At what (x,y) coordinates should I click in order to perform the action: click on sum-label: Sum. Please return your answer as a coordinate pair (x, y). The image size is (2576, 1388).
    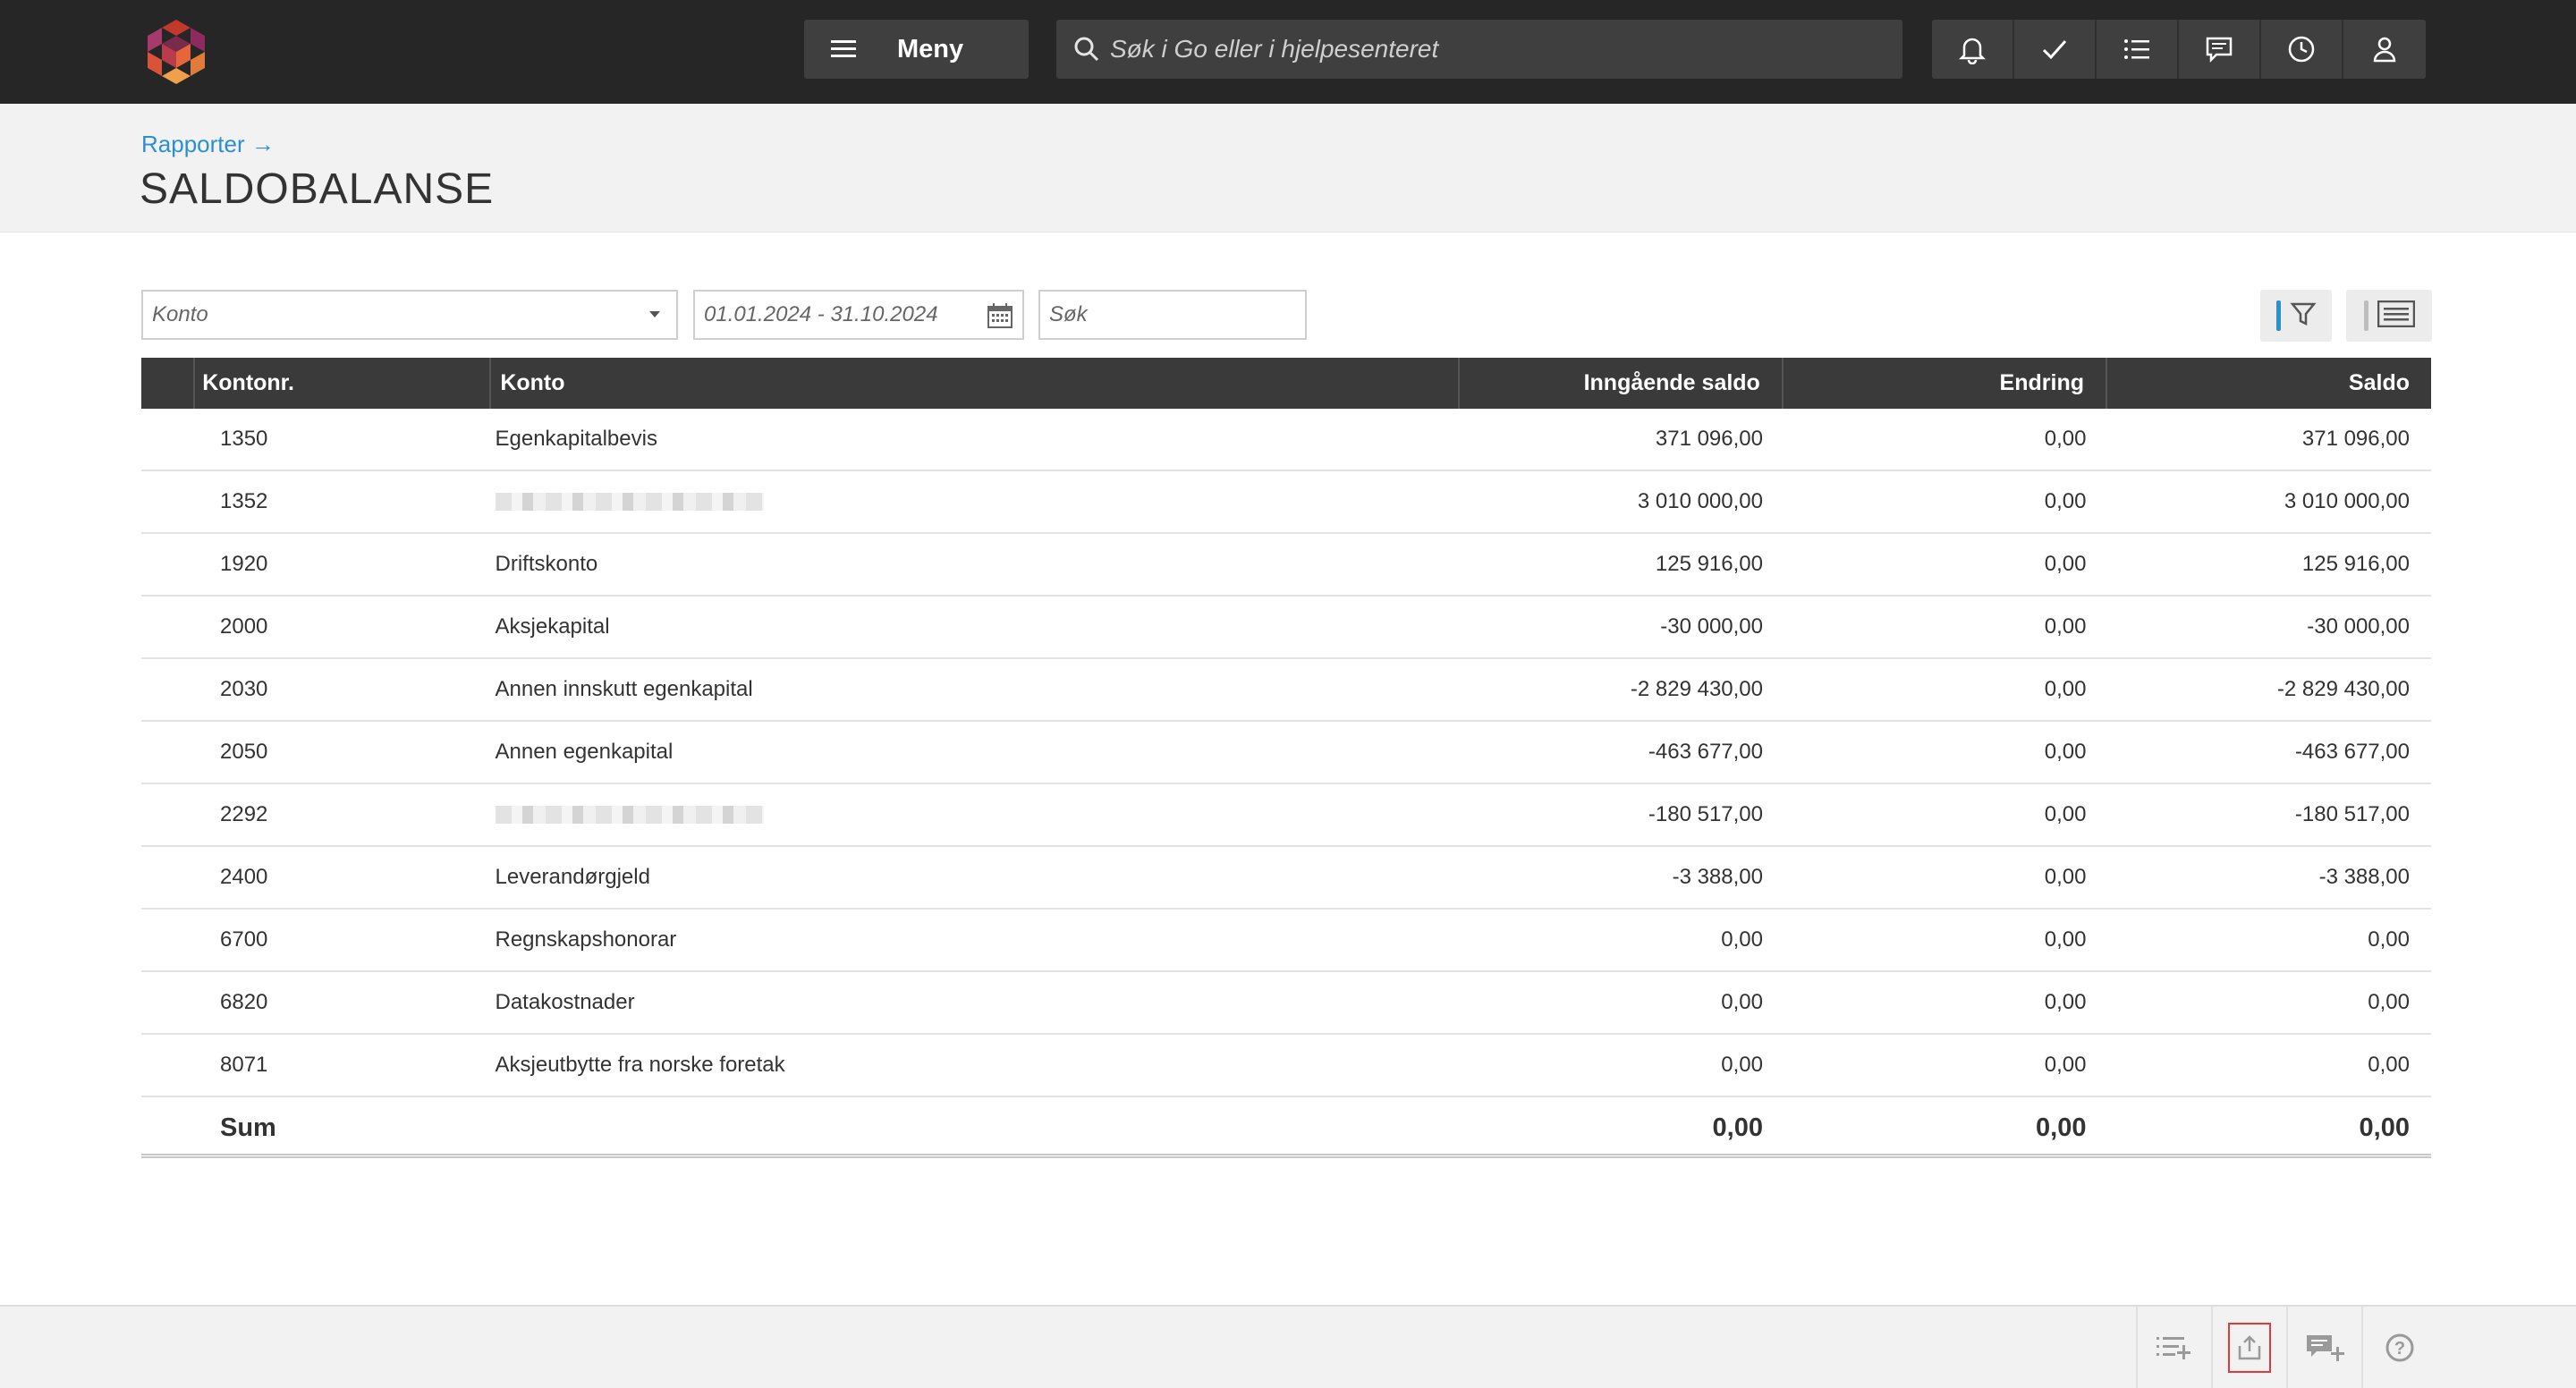
    Looking at the image, I should click on (248, 1128).